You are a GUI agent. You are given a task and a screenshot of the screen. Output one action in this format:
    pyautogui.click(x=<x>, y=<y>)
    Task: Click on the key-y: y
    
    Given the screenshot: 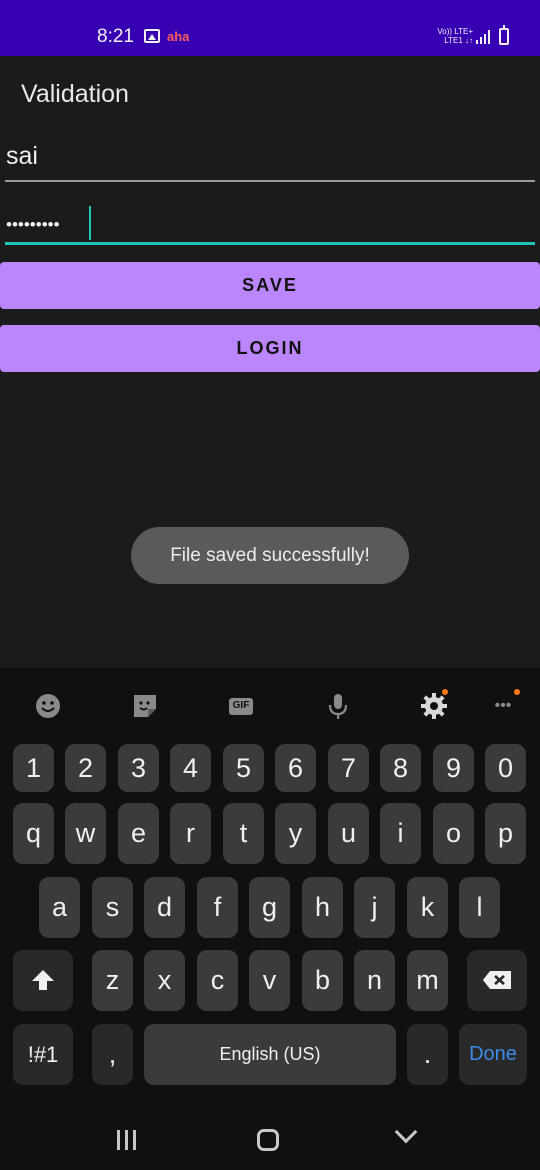 What is the action you would take?
    pyautogui.click(x=295, y=833)
    